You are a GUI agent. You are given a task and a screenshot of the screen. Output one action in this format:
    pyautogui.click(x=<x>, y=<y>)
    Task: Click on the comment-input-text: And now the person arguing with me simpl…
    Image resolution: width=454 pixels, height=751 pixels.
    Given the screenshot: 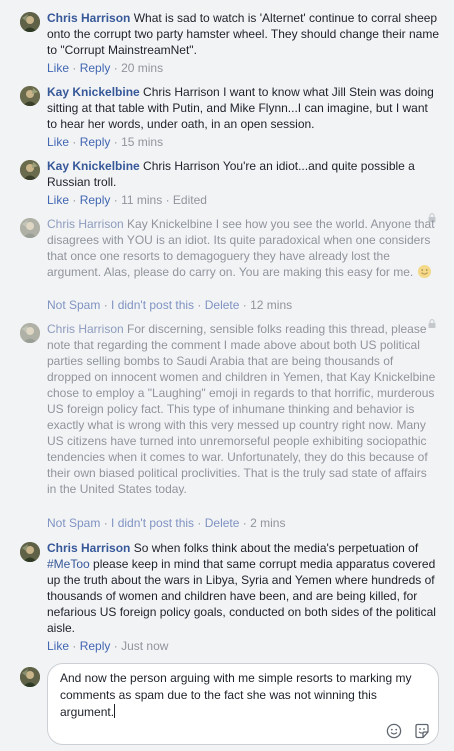 What is the action you would take?
    pyautogui.click(x=246, y=695)
    